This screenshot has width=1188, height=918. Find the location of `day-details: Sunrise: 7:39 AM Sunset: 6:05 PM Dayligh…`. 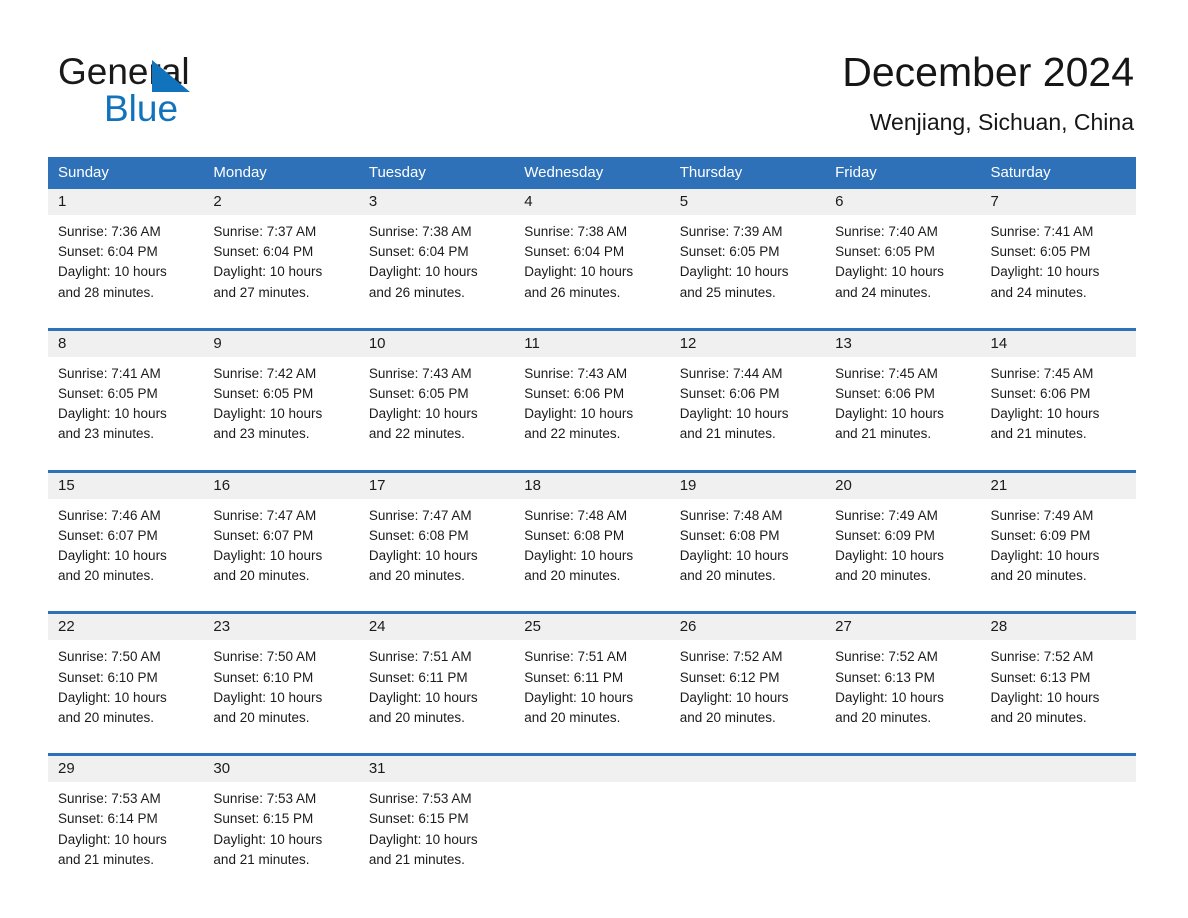

day-details: Sunrise: 7:39 AM Sunset: 6:05 PM Dayligh… is located at coordinates (747, 259).